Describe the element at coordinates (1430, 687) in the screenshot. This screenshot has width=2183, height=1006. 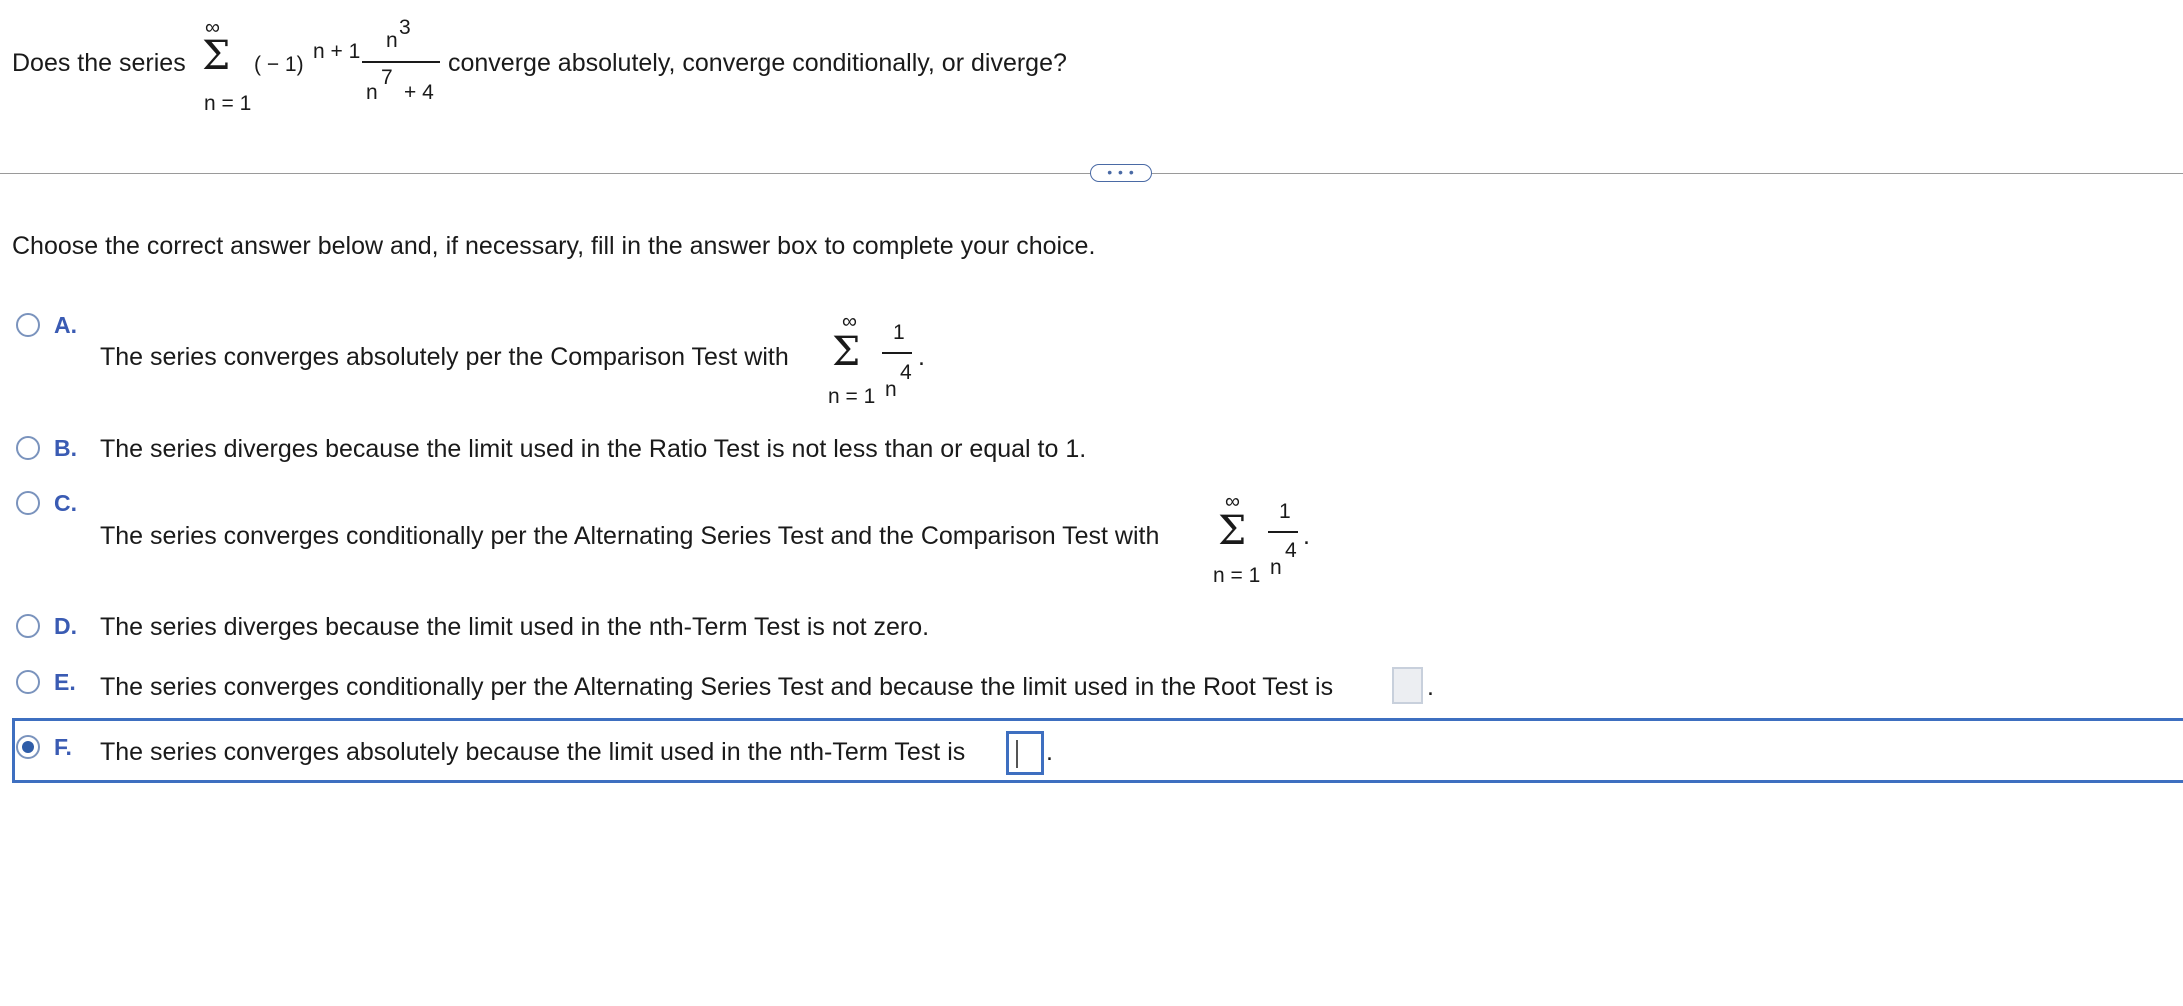
I see `option-e-period: .` at that location.